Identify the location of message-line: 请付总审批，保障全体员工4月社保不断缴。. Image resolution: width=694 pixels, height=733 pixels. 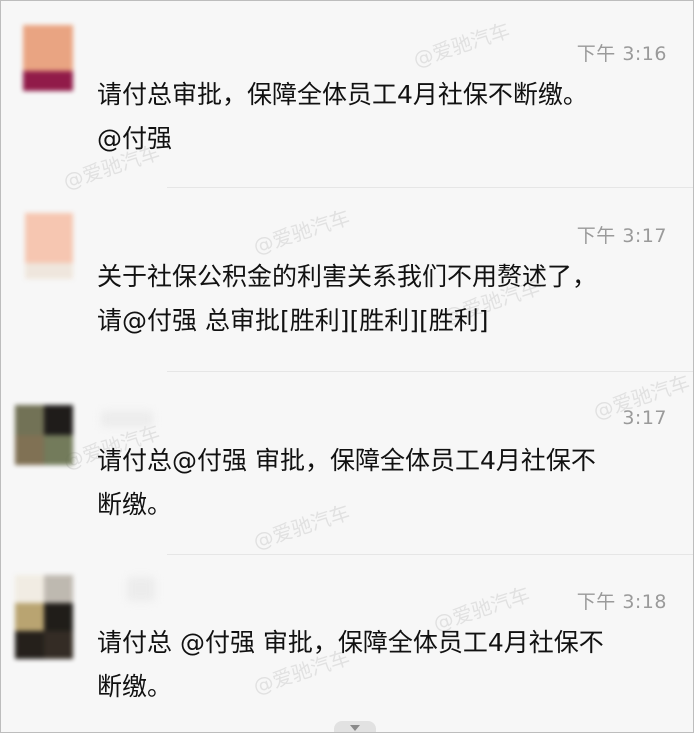
(342, 94).